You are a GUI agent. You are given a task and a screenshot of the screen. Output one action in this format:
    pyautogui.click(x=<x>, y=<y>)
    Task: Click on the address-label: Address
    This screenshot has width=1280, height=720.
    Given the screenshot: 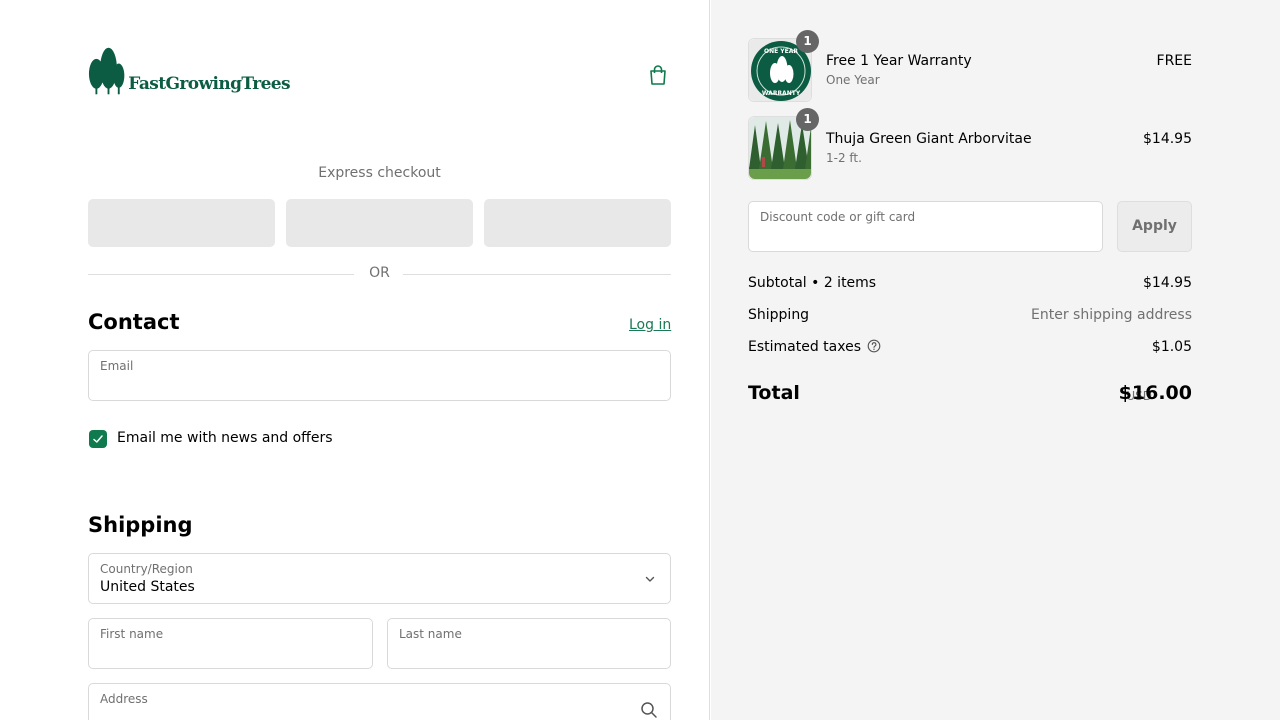 What is the action you would take?
    pyautogui.click(x=124, y=699)
    